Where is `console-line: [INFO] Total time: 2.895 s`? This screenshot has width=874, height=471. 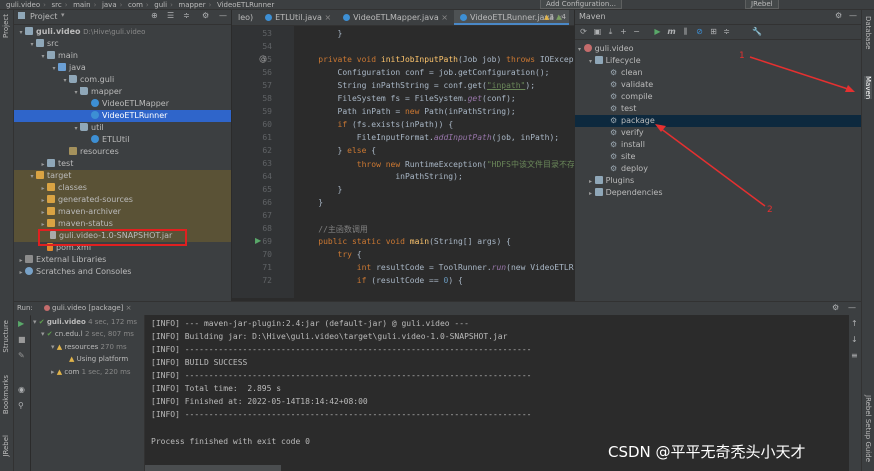 console-line: [INFO] Total time: 2.895 s is located at coordinates (216, 388).